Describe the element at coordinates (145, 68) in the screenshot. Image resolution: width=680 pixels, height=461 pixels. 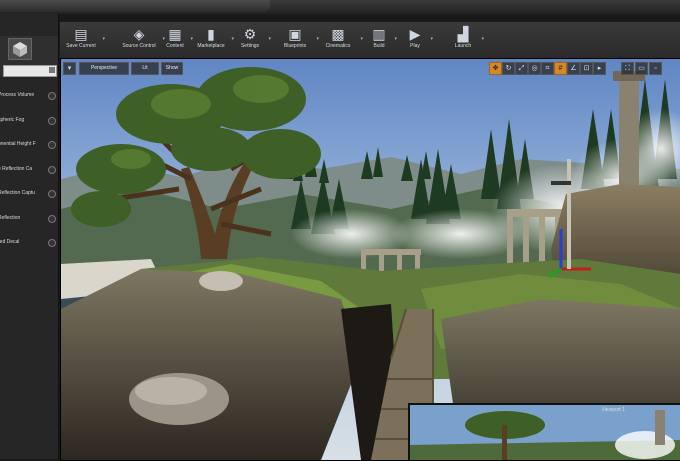
I see `lit-mode-button: Lit` at that location.